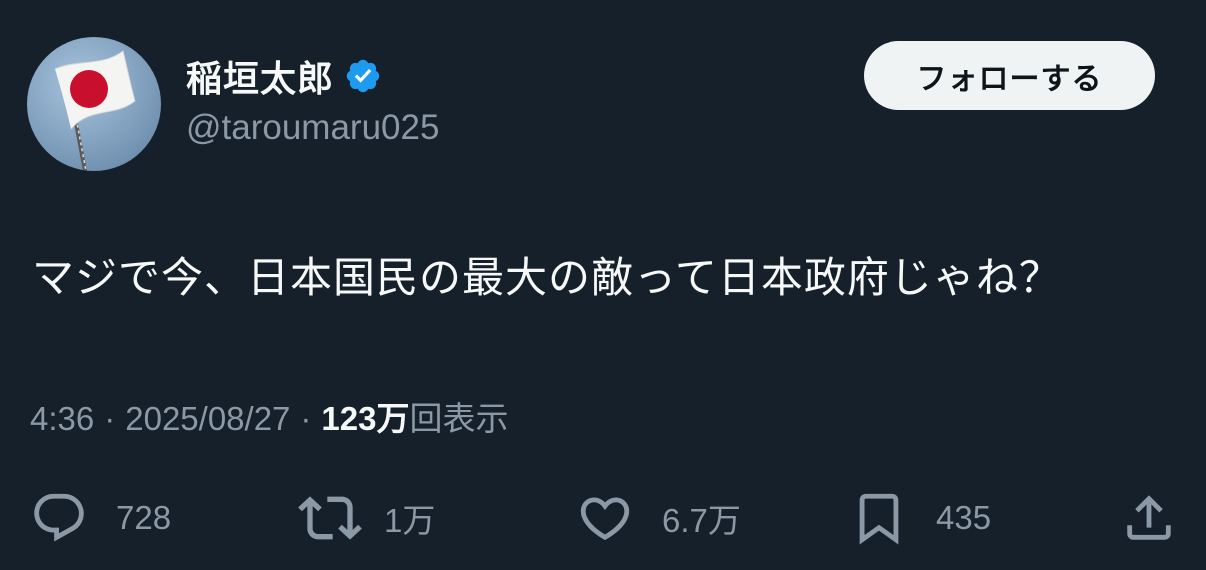 This screenshot has height=570, width=1206. Describe the element at coordinates (701, 520) in the screenshot. I see `like-count: 6.7万` at that location.